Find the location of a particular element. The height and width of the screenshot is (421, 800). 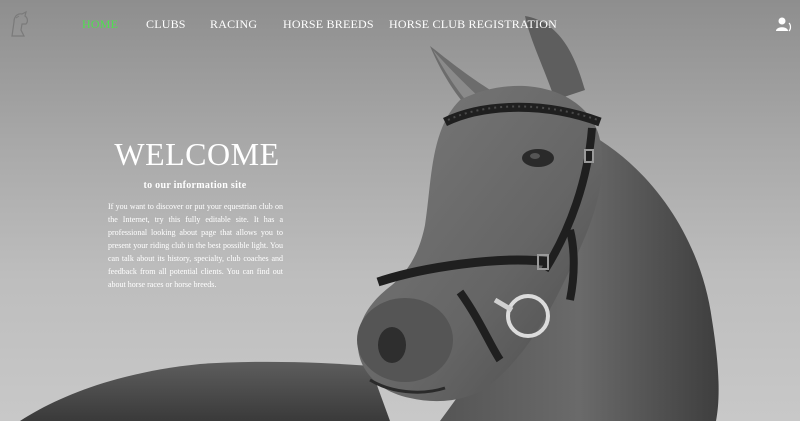

nav-horse-club-registration: HORSE CLUB REGISTRATION is located at coordinates (473, 24).